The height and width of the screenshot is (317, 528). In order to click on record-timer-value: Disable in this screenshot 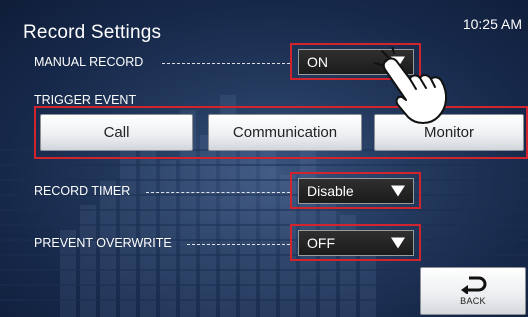, I will do `click(330, 191)`.